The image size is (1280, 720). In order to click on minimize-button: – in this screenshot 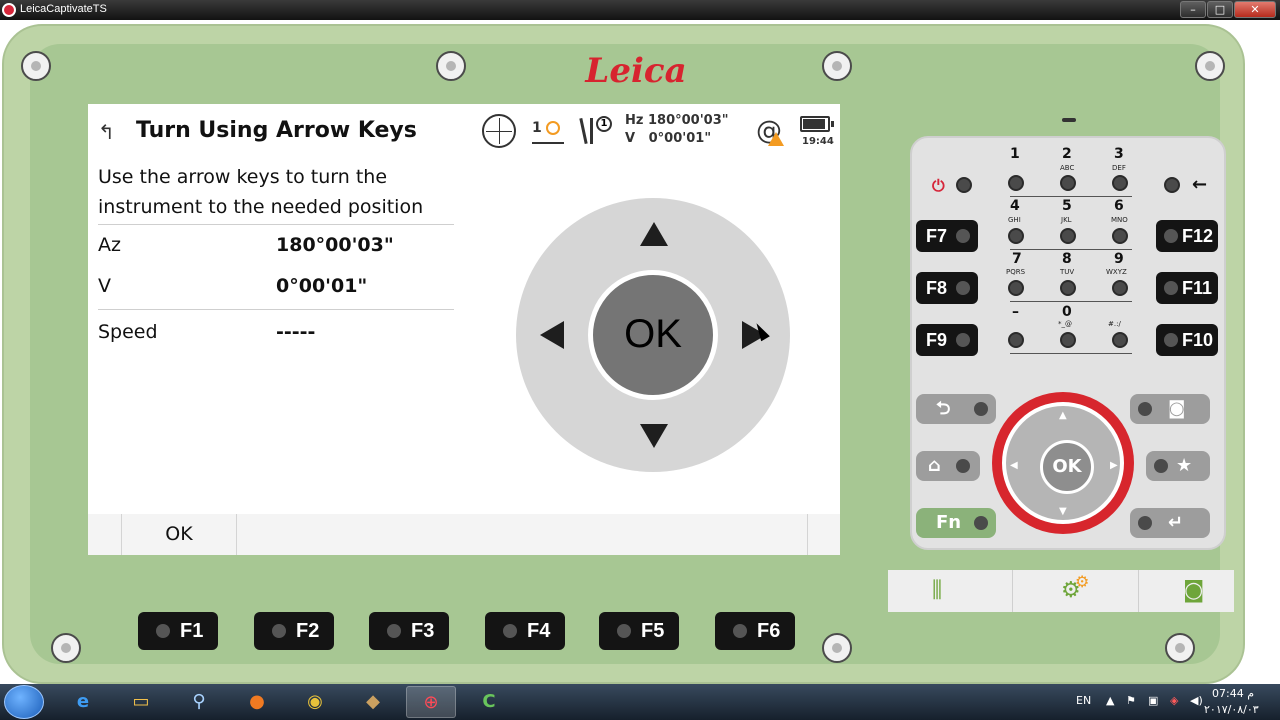, I will do `click(1193, 9)`.